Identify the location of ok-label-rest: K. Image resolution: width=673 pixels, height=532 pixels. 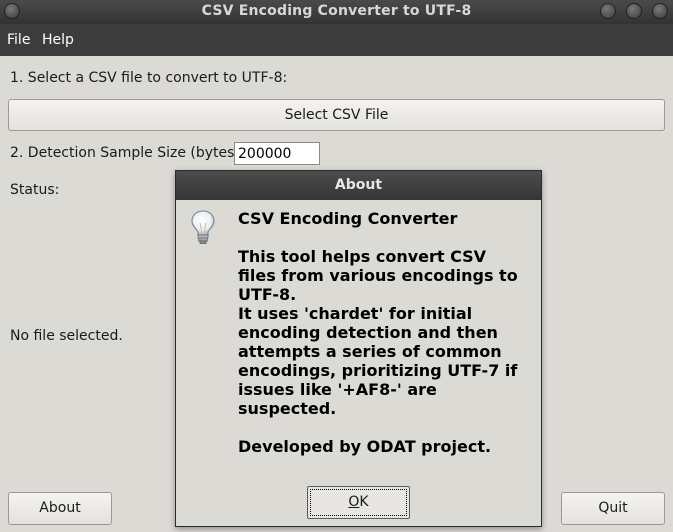
(364, 502).